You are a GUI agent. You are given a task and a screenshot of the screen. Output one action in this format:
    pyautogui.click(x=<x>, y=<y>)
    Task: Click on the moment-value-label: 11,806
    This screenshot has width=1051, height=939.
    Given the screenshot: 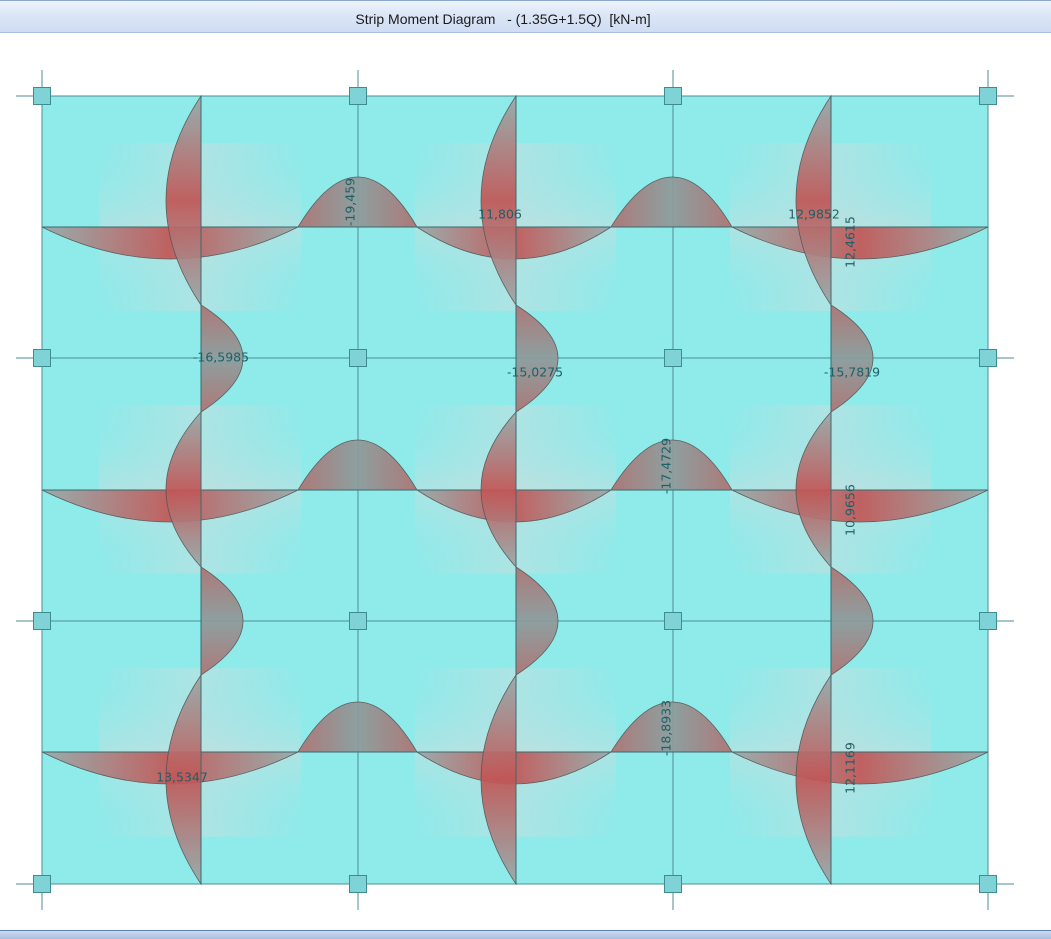 What is the action you would take?
    pyautogui.click(x=500, y=214)
    